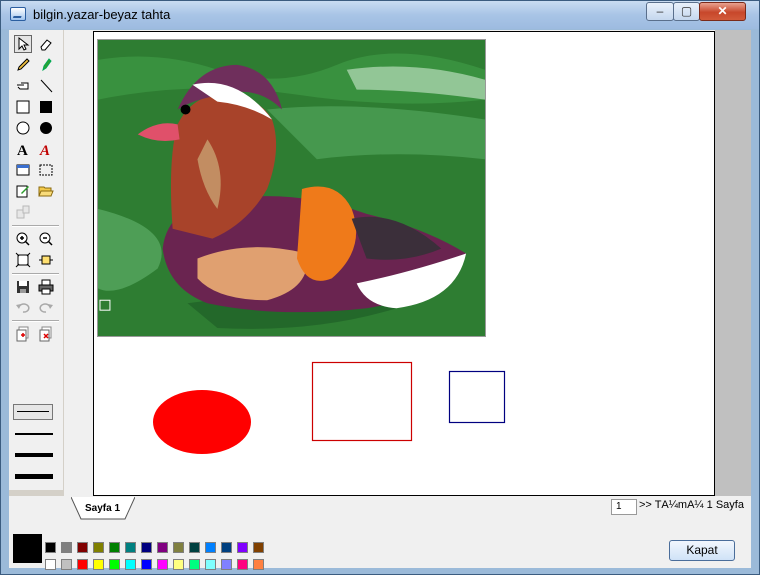 The height and width of the screenshot is (575, 760). Describe the element at coordinates (202, 422) in the screenshot. I see `red-ellipse-shape` at that location.